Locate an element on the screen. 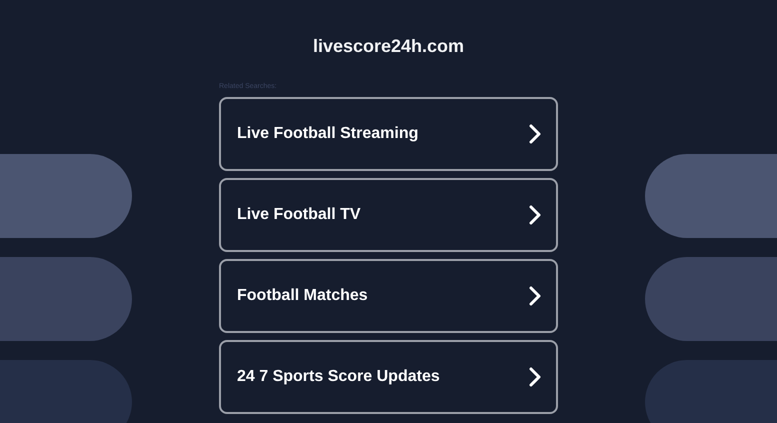  site-title: livescore24h.com is located at coordinates (388, 46).